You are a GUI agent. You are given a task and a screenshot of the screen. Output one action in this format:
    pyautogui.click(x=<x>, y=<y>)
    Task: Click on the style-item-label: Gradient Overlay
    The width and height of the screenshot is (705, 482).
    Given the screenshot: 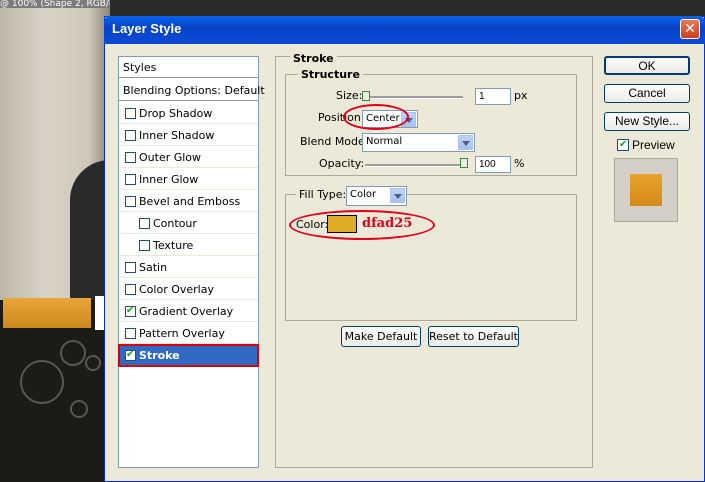 What is the action you would take?
    pyautogui.click(x=186, y=311)
    